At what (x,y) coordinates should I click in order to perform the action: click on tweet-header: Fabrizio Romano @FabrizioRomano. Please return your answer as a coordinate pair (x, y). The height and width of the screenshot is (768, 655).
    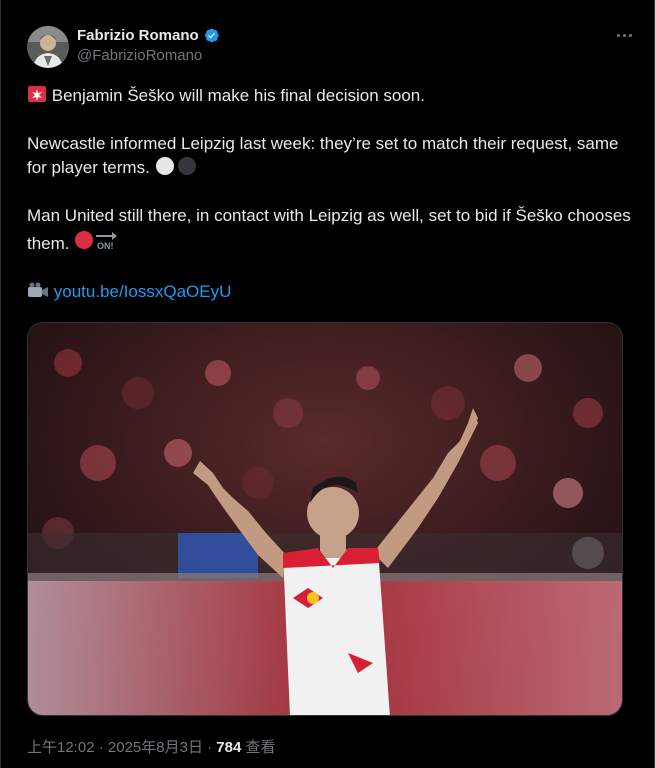
    Looking at the image, I should click on (332, 47).